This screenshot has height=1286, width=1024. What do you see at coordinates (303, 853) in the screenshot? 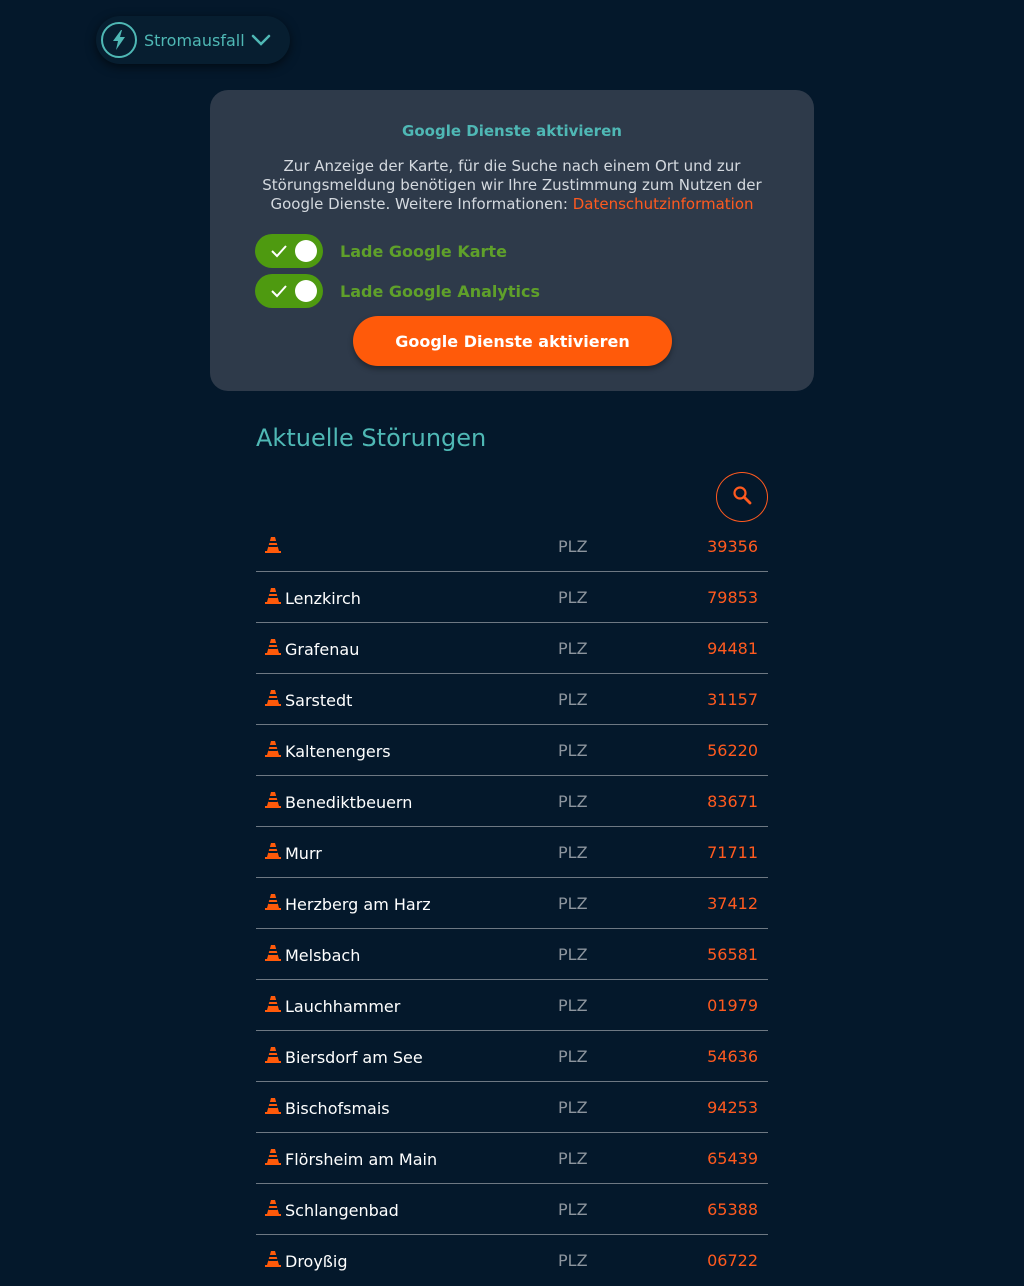
I see `outage-city: Murr` at bounding box center [303, 853].